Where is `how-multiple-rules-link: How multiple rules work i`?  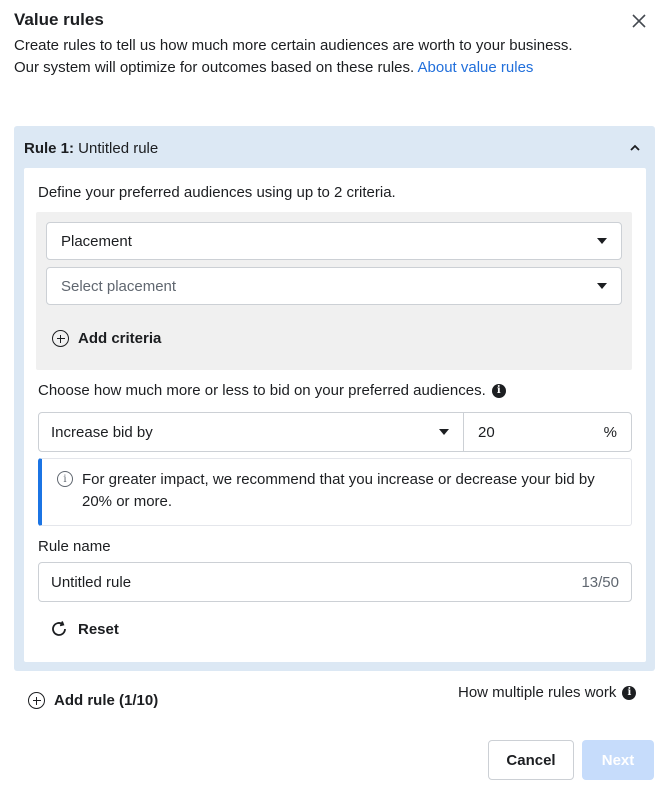
how-multiple-rules-link: How multiple rules work i is located at coordinates (547, 692).